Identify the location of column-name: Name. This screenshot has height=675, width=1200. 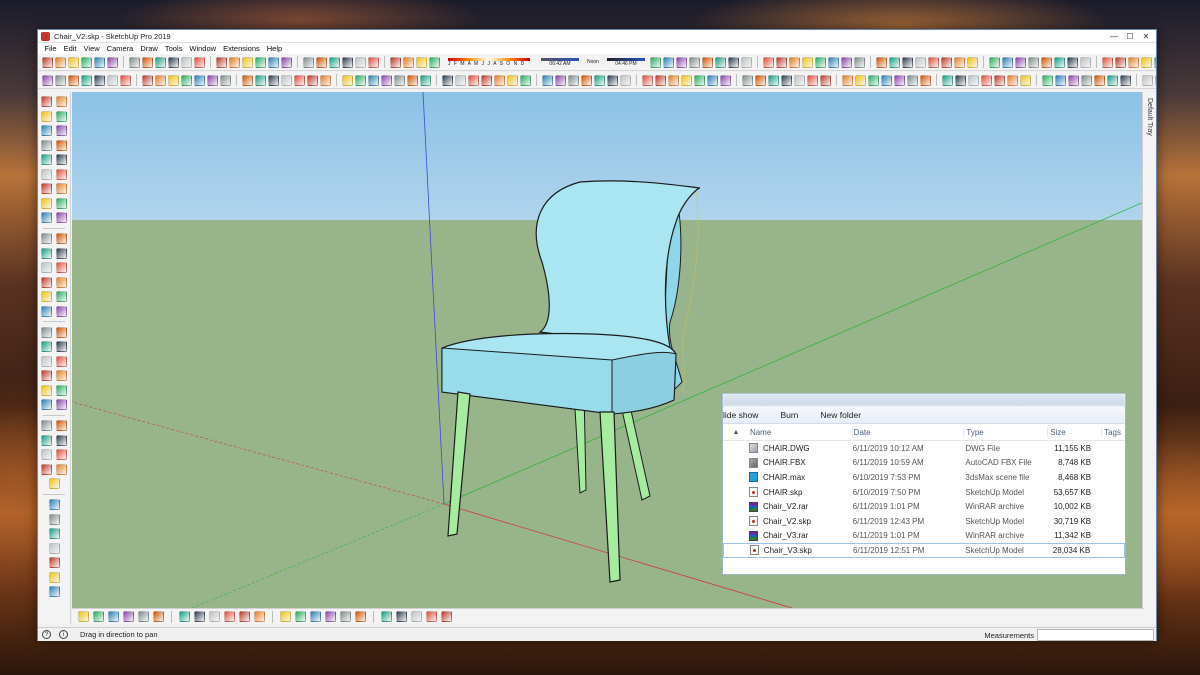
(800, 432).